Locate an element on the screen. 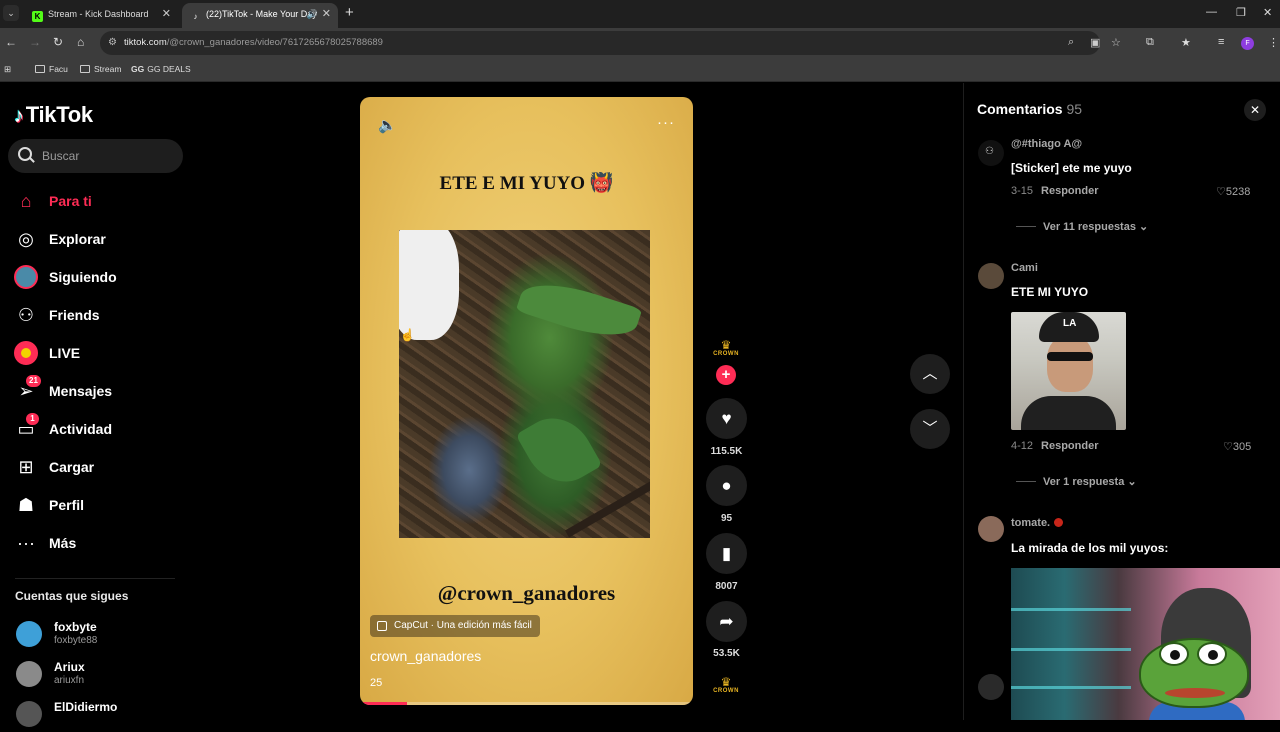 Image resolution: width=1280 pixels, height=732 pixels. bookmarks-icon: ★ is located at coordinates (1186, 42).